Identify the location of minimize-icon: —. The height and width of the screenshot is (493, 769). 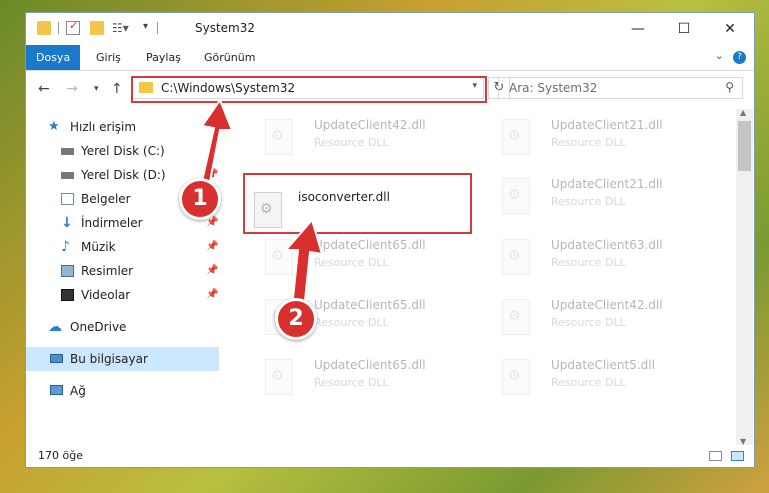
(638, 29).